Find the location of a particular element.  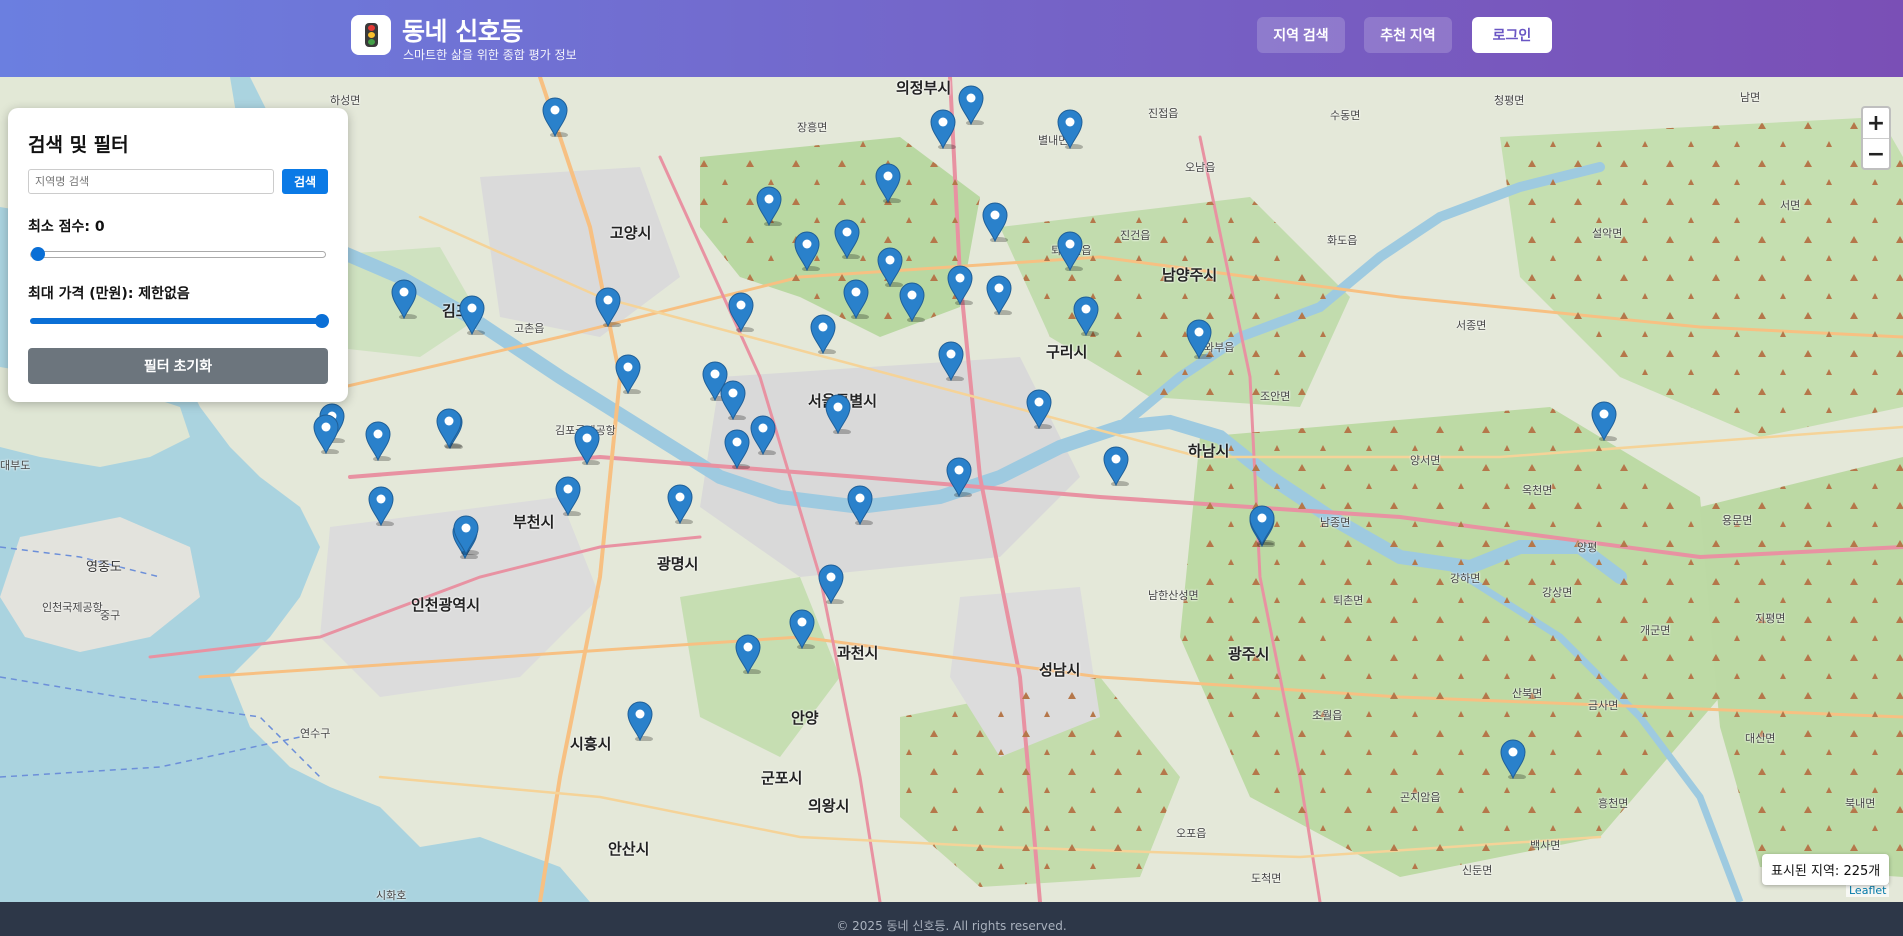

place-label: 진건읍 is located at coordinates (1135, 235).